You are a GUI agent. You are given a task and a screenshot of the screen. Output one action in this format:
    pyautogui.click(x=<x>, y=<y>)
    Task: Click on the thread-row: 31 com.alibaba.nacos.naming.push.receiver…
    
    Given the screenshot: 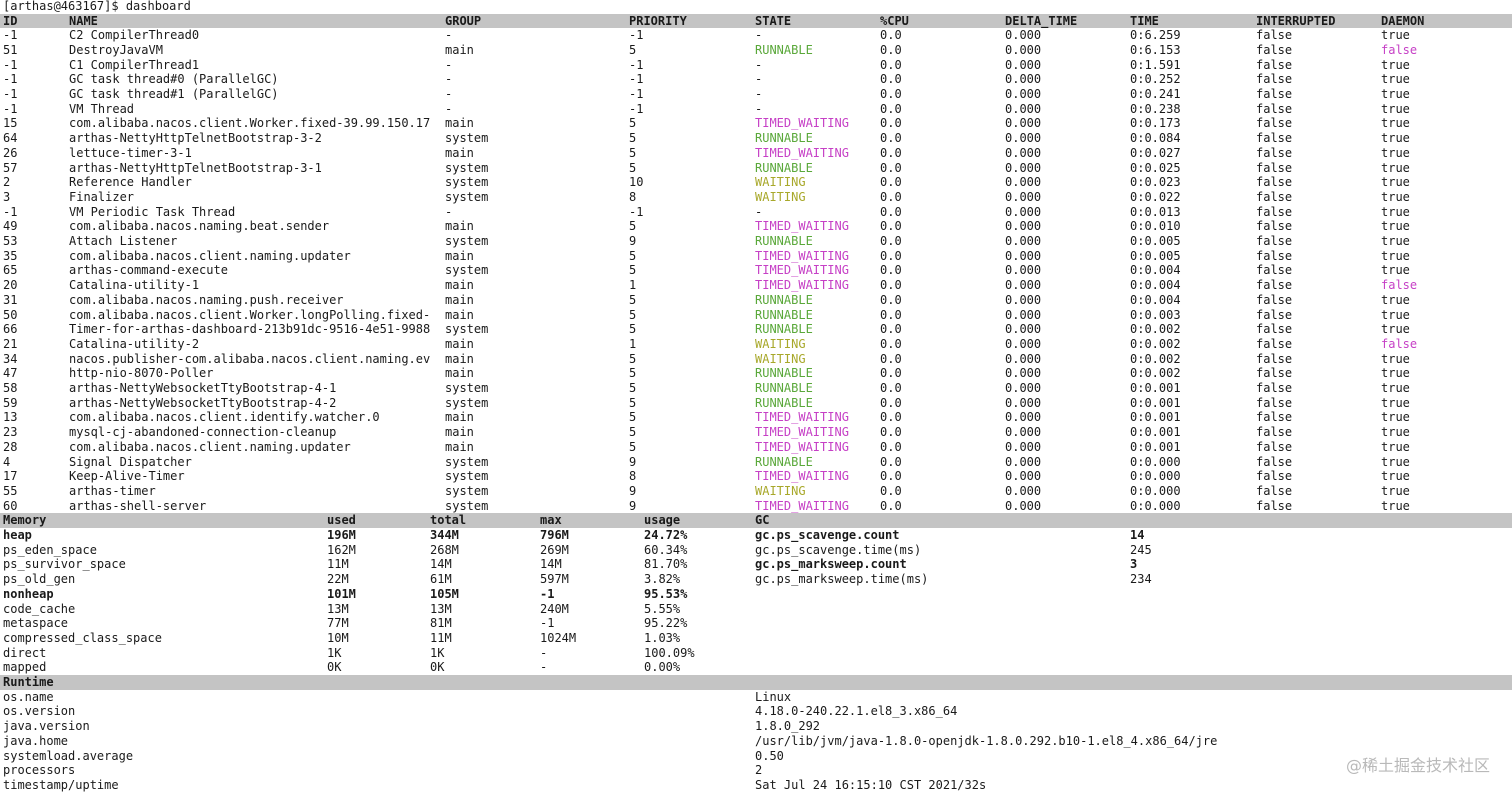 What is the action you would take?
    pyautogui.click(x=756, y=300)
    